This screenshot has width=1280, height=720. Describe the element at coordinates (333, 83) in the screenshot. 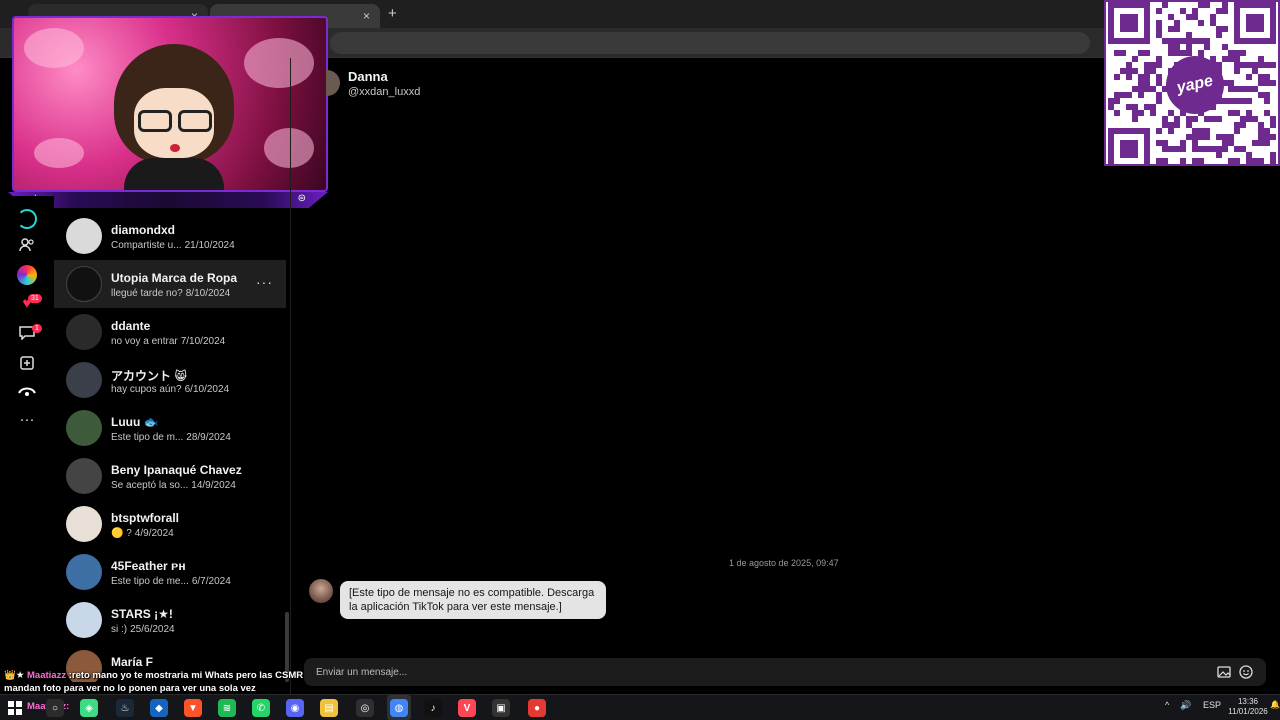

I see `chat-avatar` at that location.